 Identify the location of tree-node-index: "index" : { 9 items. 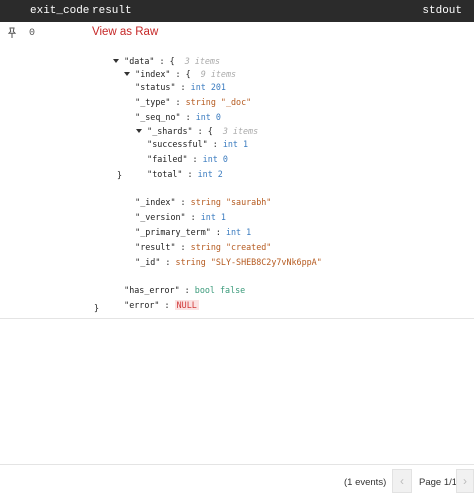
(170, 67).